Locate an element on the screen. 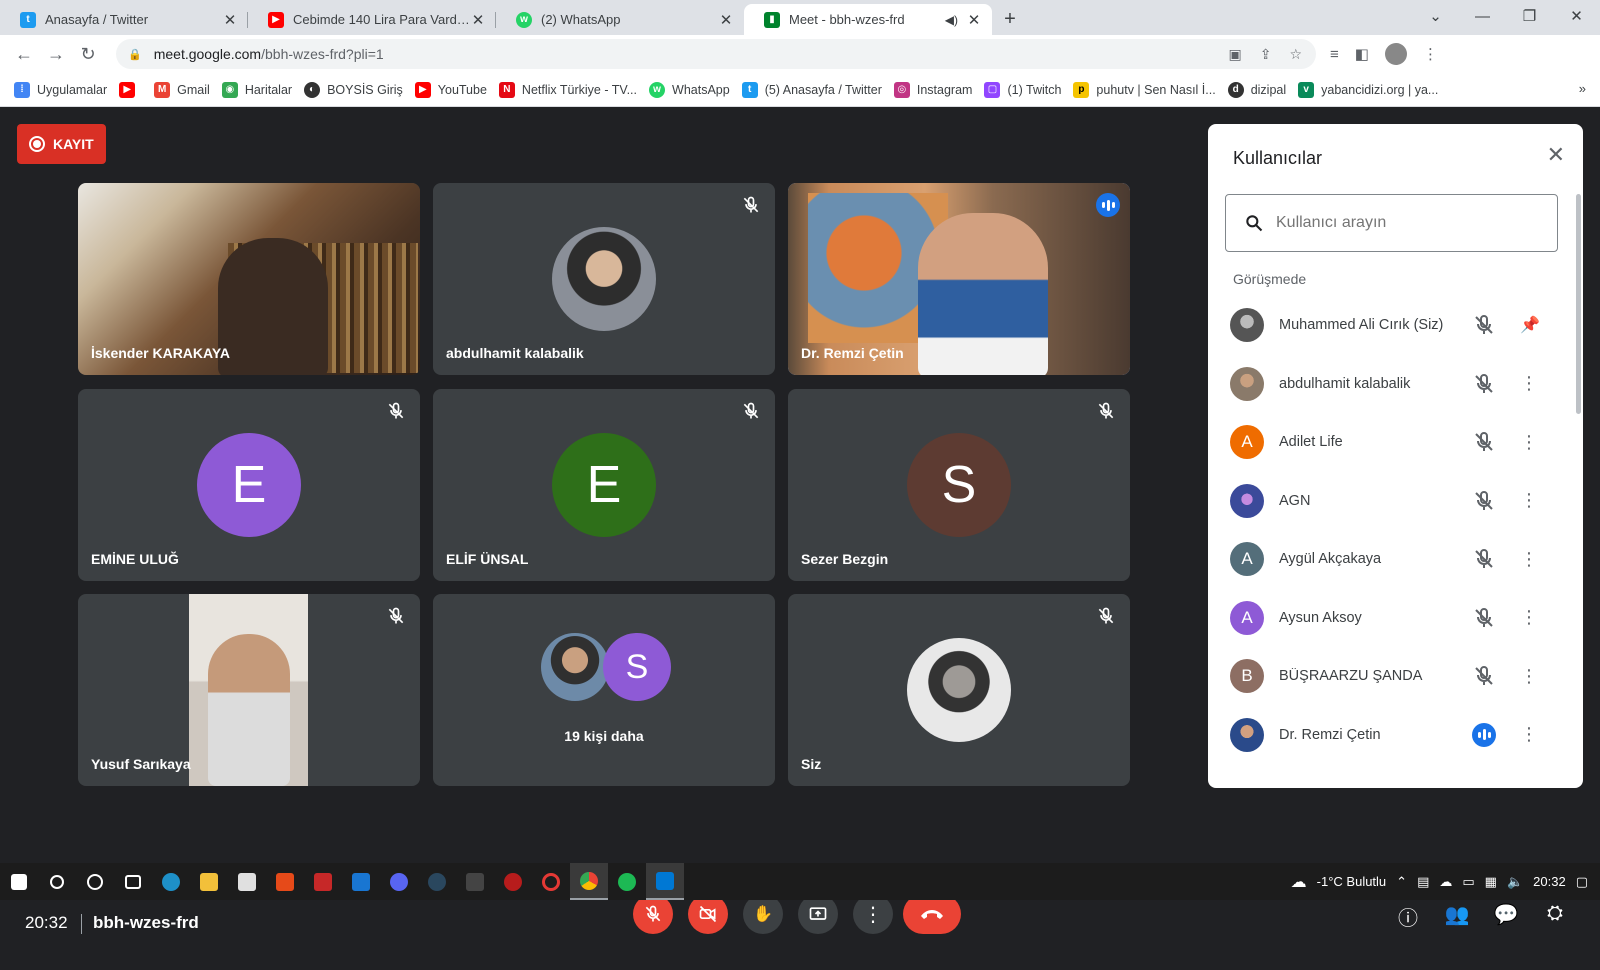 The width and height of the screenshot is (1600, 970). bookmark-gmail: M Gmail is located at coordinates (182, 89).